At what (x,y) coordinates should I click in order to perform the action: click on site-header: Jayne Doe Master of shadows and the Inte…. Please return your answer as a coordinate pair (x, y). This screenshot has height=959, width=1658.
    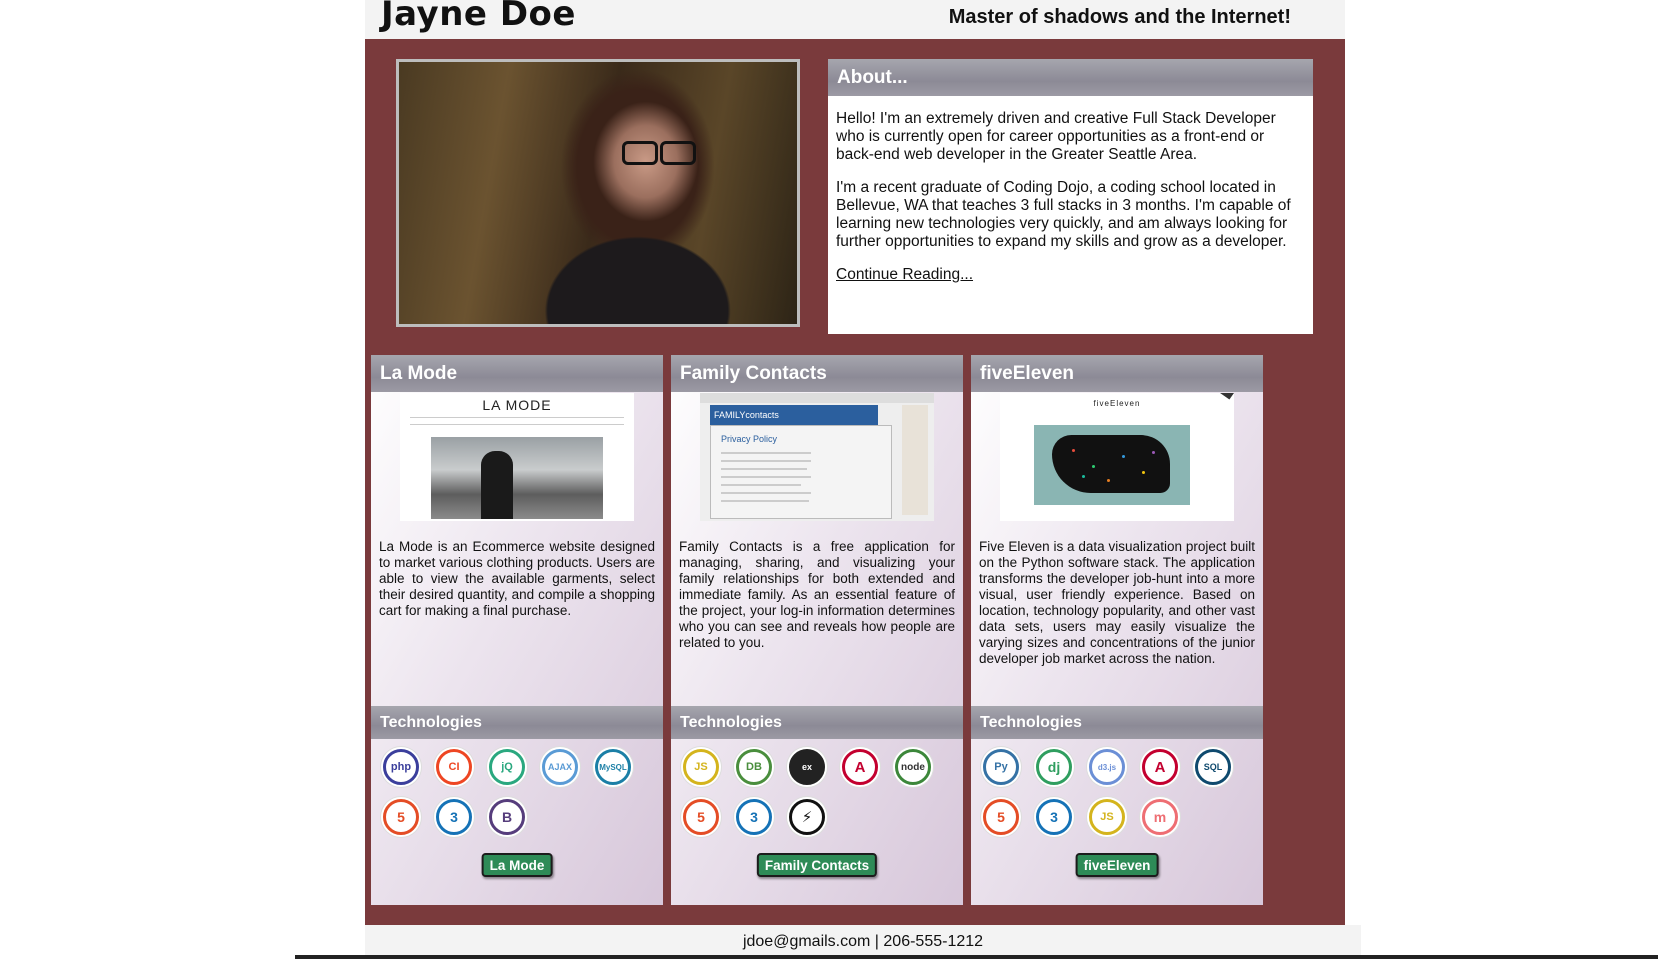
    Looking at the image, I should click on (855, 19).